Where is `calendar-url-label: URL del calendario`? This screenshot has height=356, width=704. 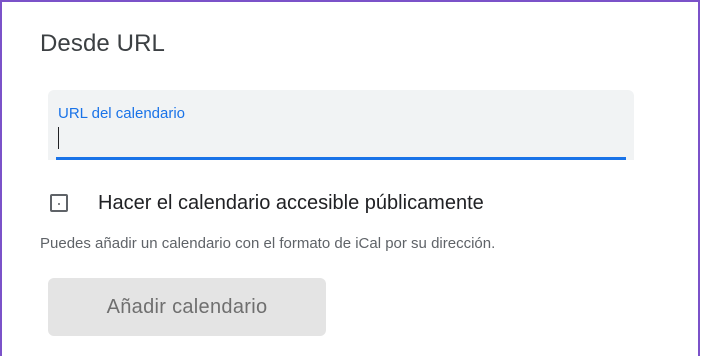 calendar-url-label: URL del calendario is located at coordinates (122, 113).